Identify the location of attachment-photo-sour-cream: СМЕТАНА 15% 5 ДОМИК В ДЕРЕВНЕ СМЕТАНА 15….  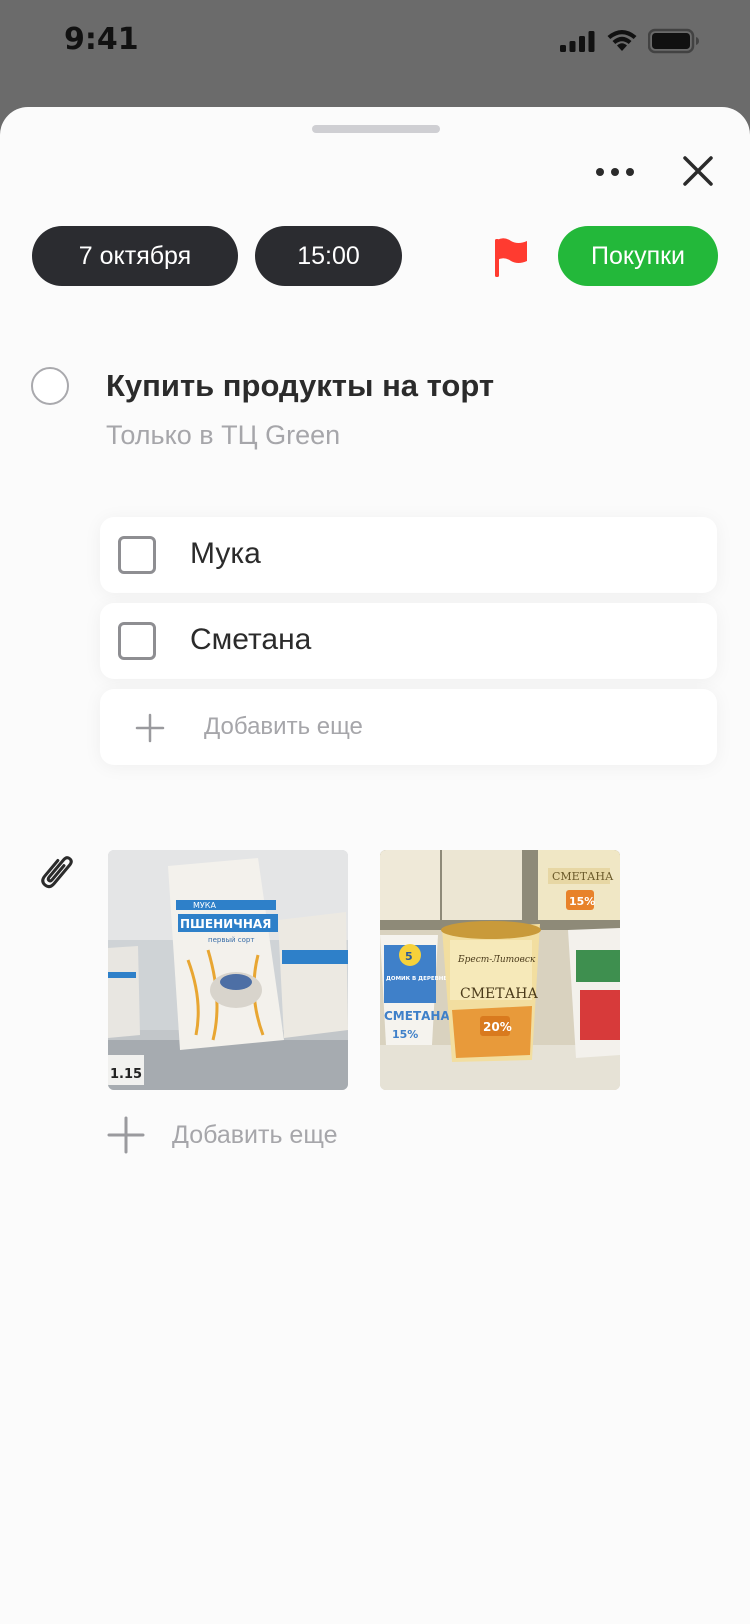
(500, 970).